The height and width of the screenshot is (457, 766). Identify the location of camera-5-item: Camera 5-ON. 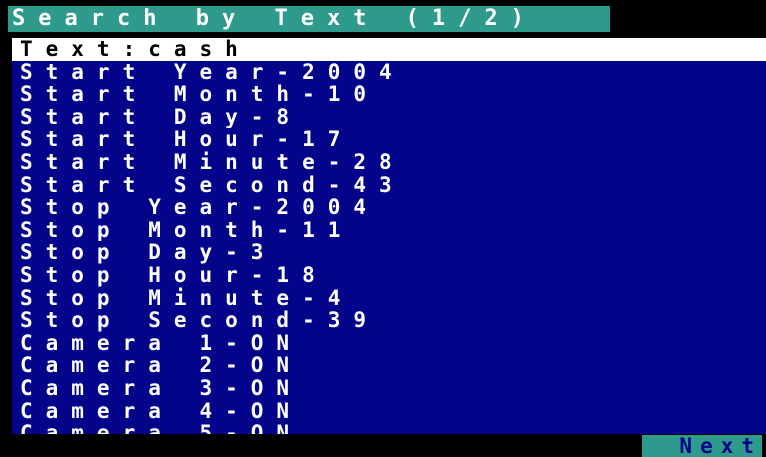
(389, 428).